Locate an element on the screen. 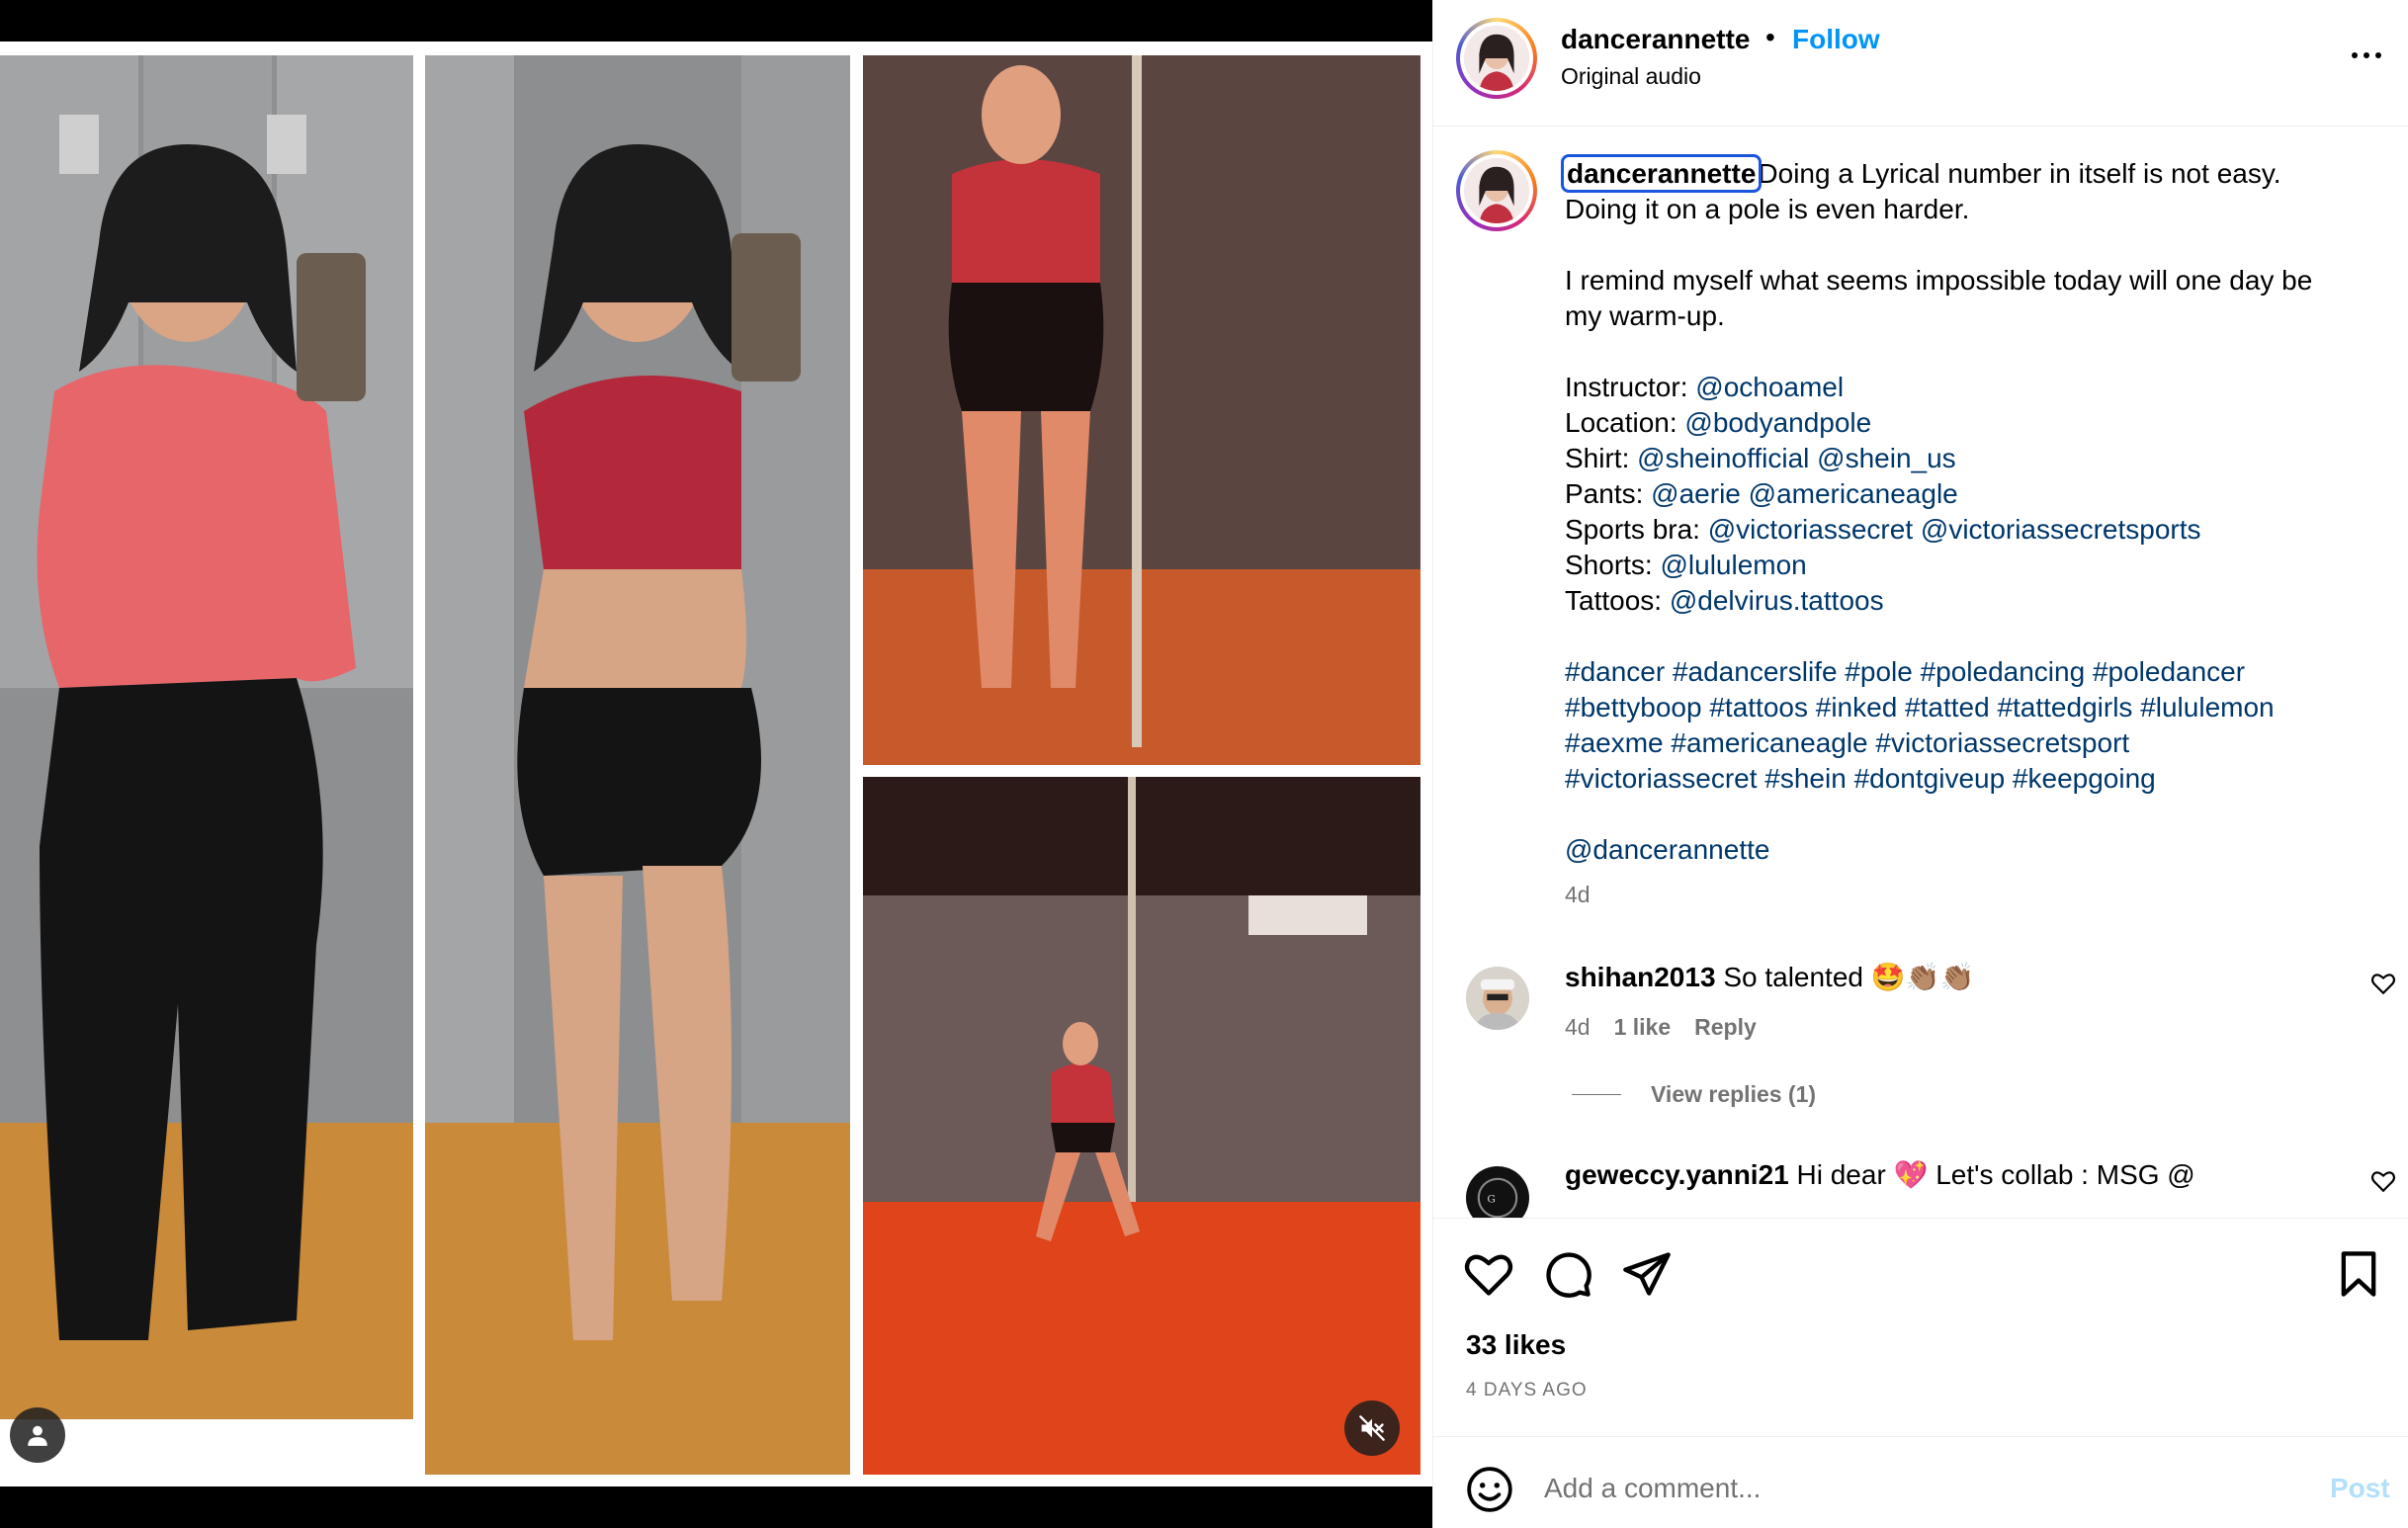  credit-line: Shirt: @sheinofficial @shein_us is located at coordinates (1960, 458).